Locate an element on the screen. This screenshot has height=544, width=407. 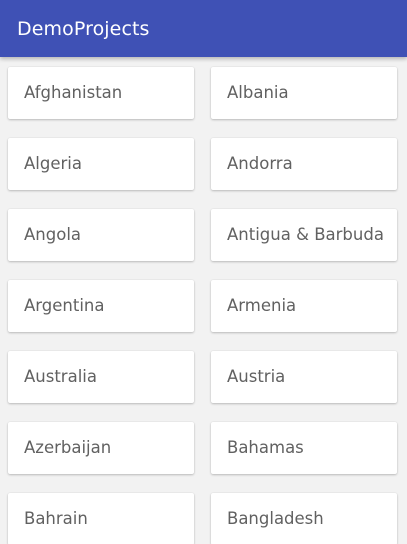
country-name: Andorra is located at coordinates (260, 163).